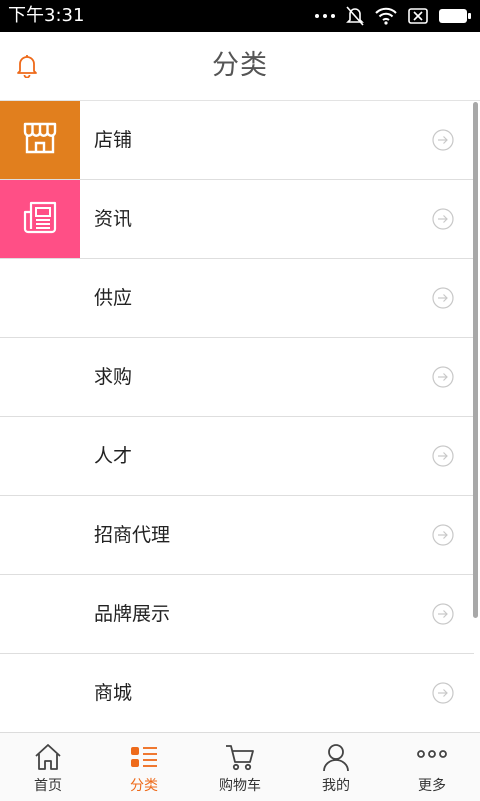 This screenshot has width=480, height=801. Describe the element at coordinates (475, 360) in the screenshot. I see `list-scrollbar` at that location.